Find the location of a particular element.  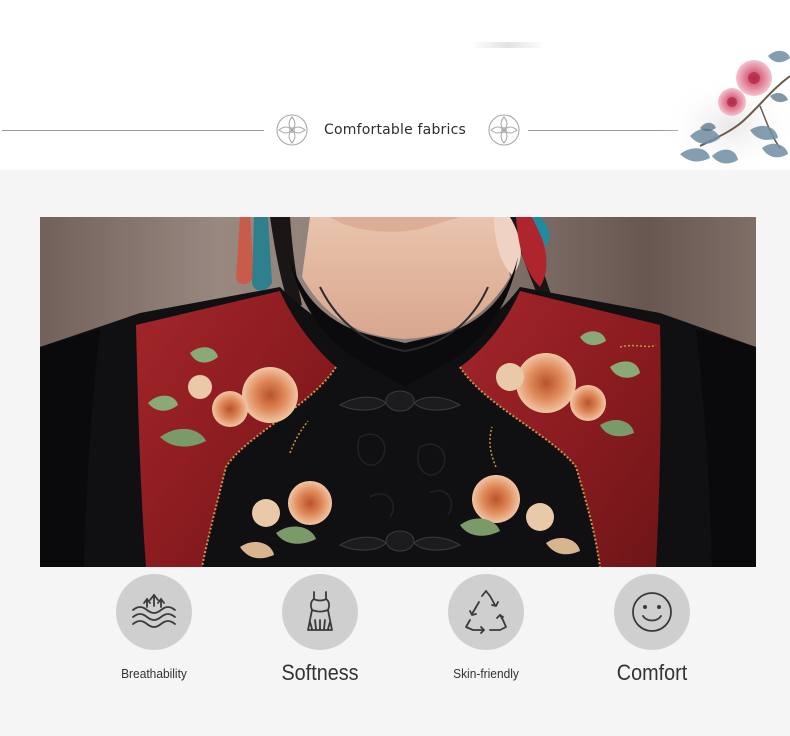

feature-label: Breathability is located at coordinates (154, 673).